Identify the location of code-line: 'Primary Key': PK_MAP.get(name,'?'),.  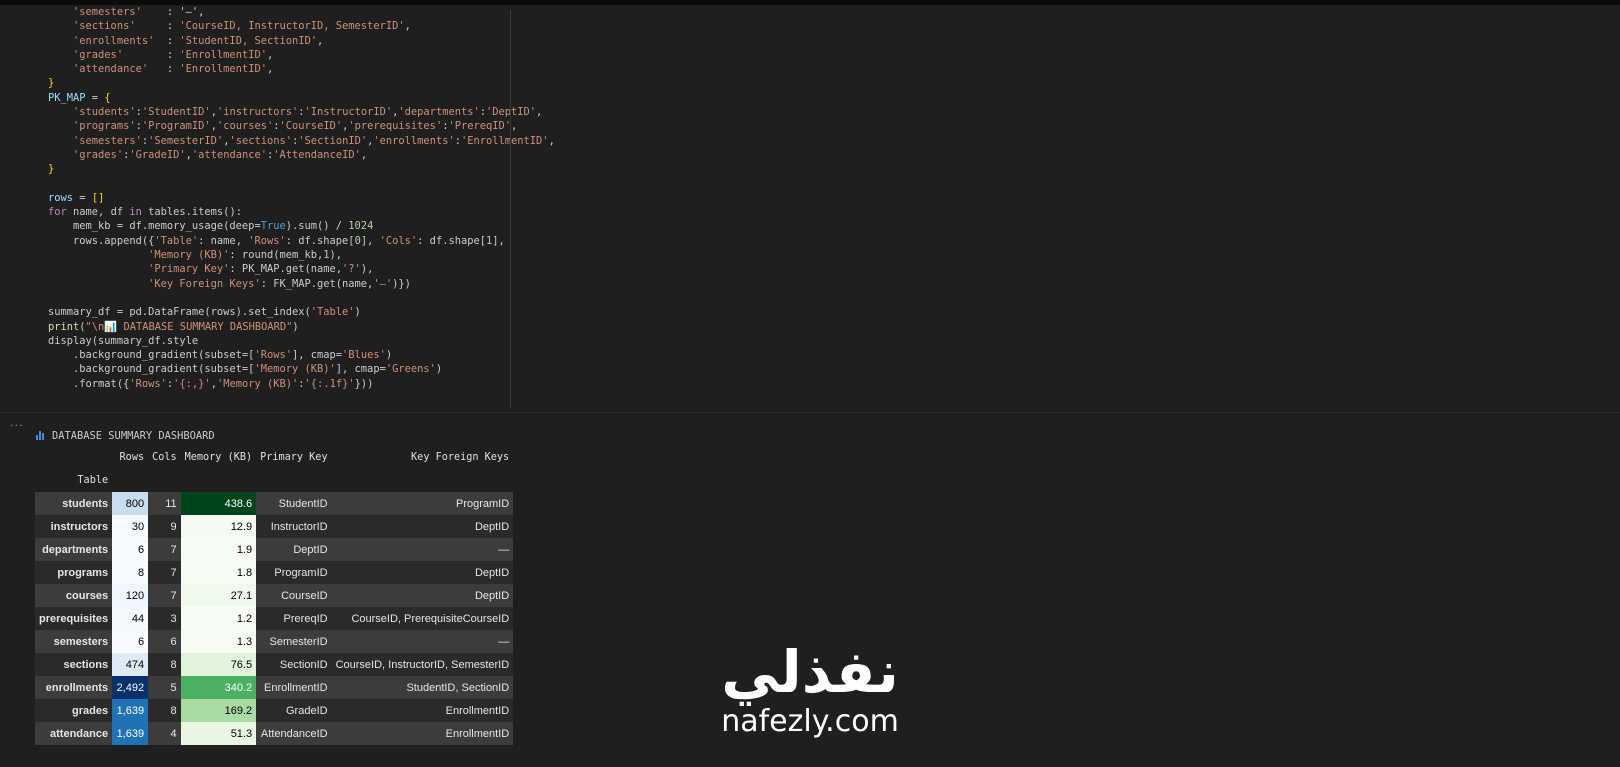
(301, 269).